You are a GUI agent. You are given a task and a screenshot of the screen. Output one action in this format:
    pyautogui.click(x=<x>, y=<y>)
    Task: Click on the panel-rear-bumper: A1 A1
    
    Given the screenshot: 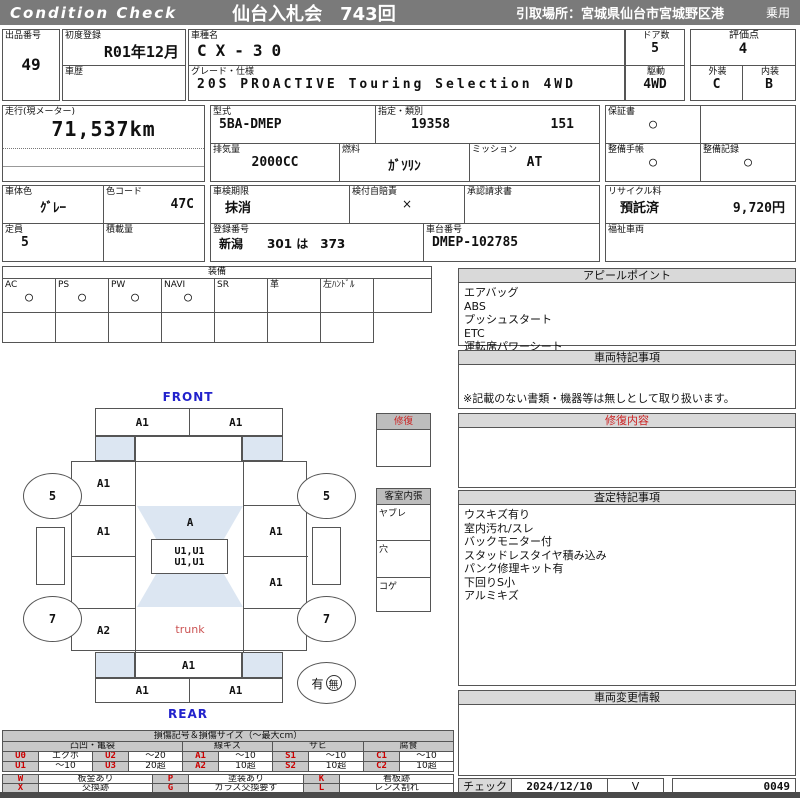 What is the action you would take?
    pyautogui.click(x=189, y=690)
    